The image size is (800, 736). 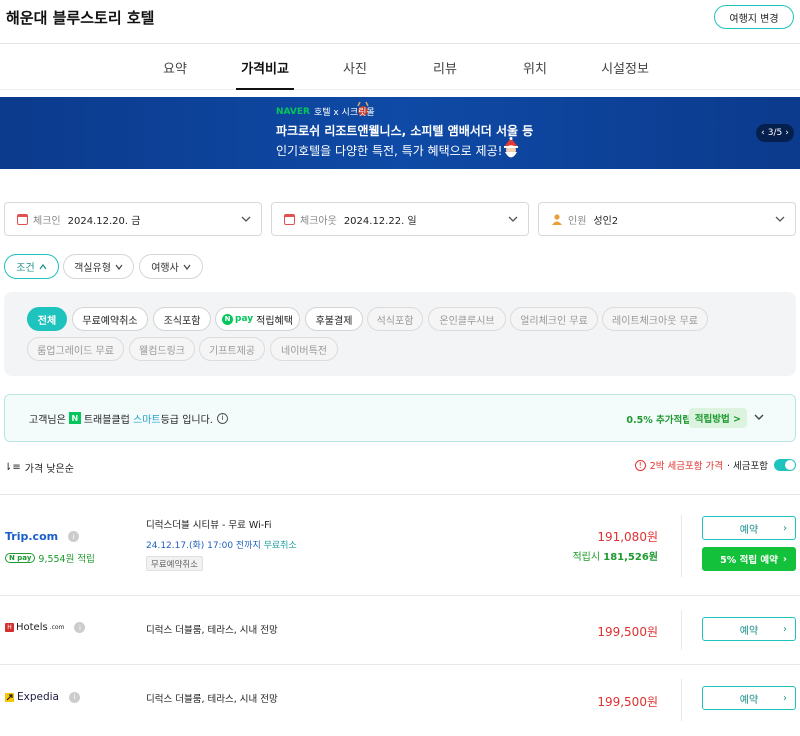 What do you see at coordinates (110, 319) in the screenshot?
I see `pill-free-cancel: 무료예약취소` at bounding box center [110, 319].